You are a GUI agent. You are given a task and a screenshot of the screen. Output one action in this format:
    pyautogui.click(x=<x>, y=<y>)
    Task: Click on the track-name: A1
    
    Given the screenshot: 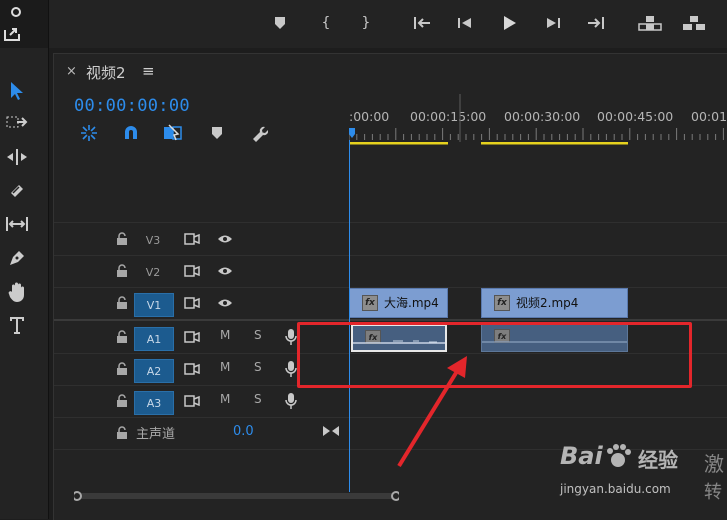 What is the action you would take?
    pyautogui.click(x=154, y=339)
    